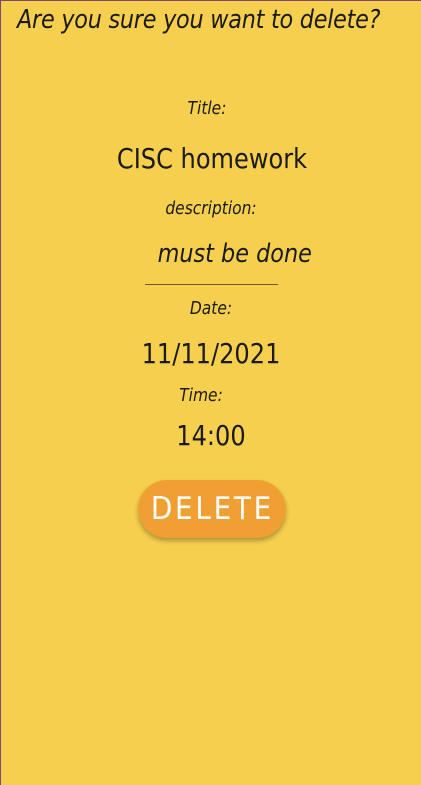  Describe the element at coordinates (207, 108) in the screenshot. I see `title-label: Title:` at that location.